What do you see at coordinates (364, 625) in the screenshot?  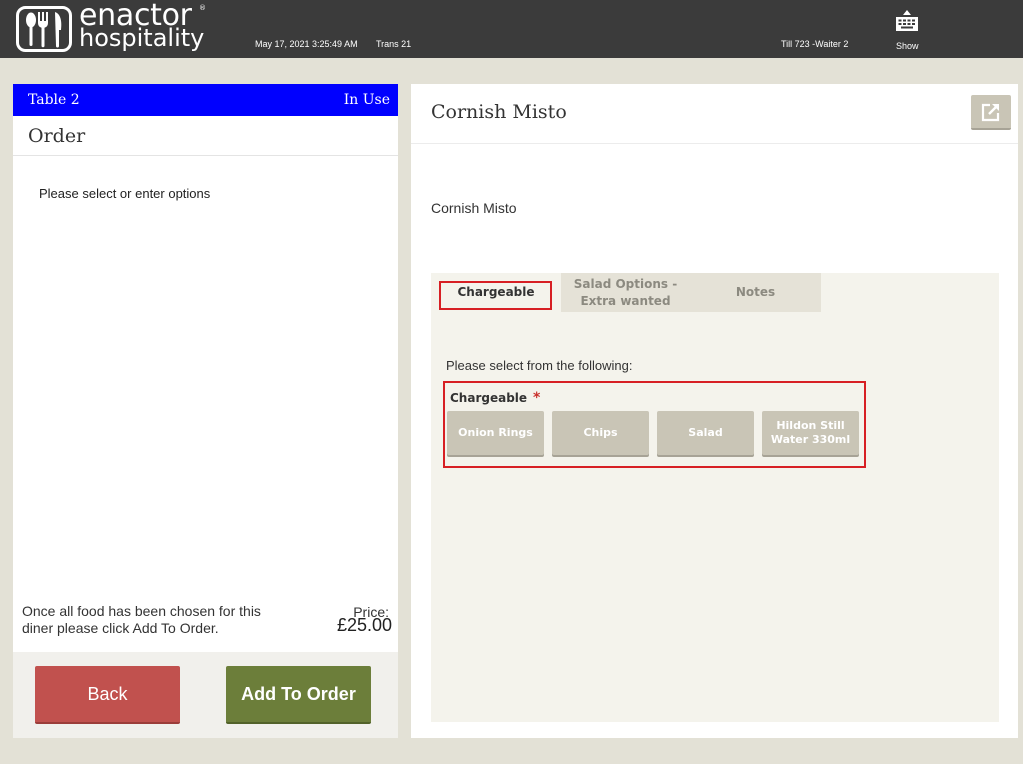 I see `price-value: £25.00` at bounding box center [364, 625].